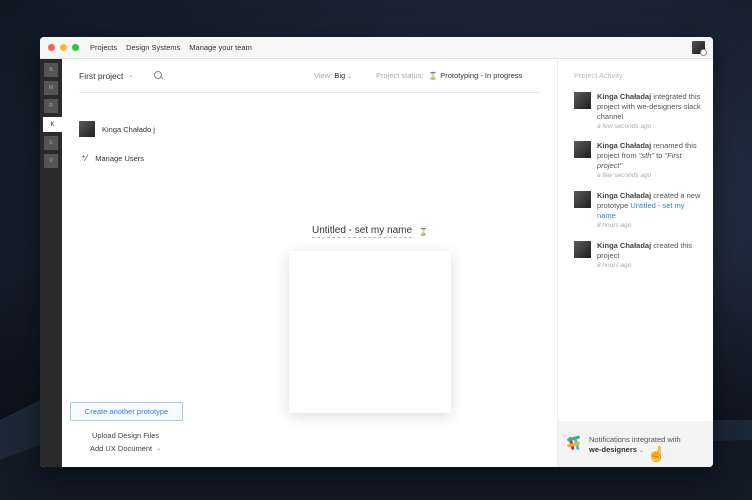 Image resolution: width=752 pixels, height=500 pixels. I want to click on project-name-dropdown: First project ⌄, so click(106, 76).